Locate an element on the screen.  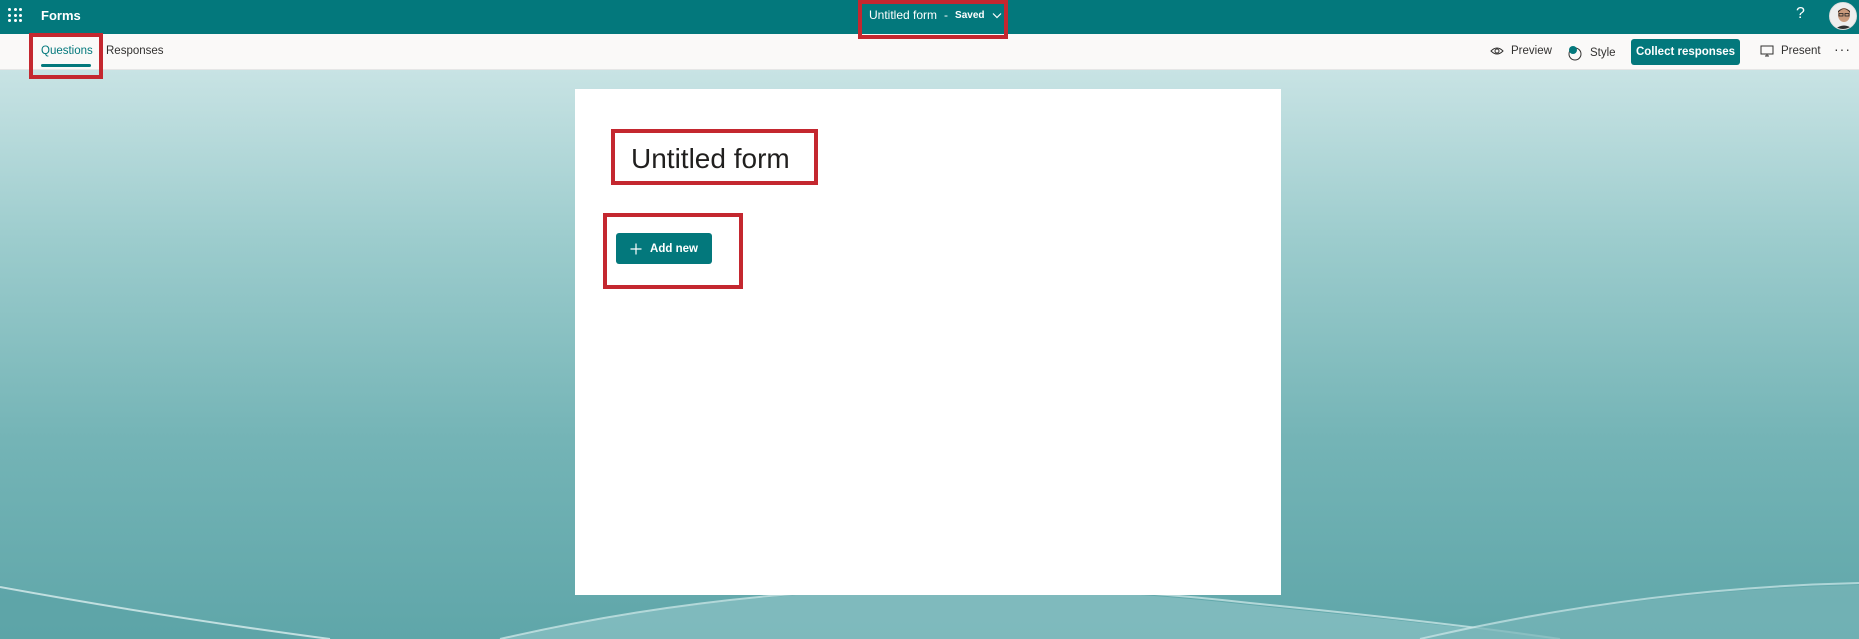
add-new-button: Add new is located at coordinates (664, 248).